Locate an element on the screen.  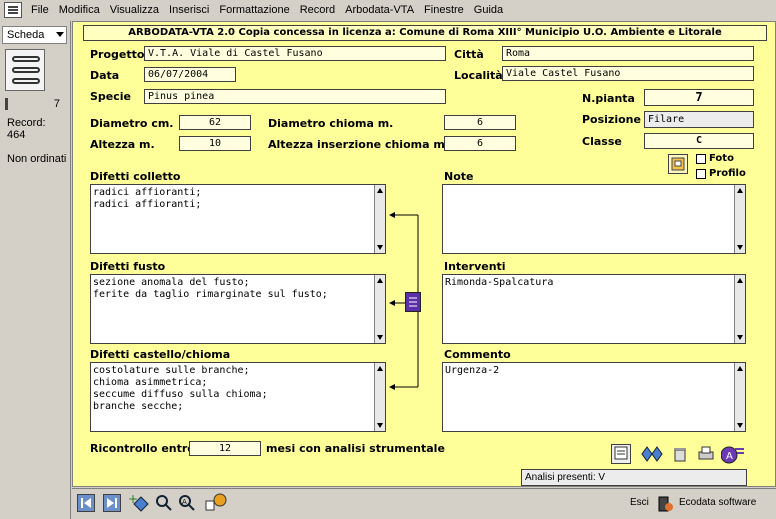
last-record-icon is located at coordinates (112, 503).